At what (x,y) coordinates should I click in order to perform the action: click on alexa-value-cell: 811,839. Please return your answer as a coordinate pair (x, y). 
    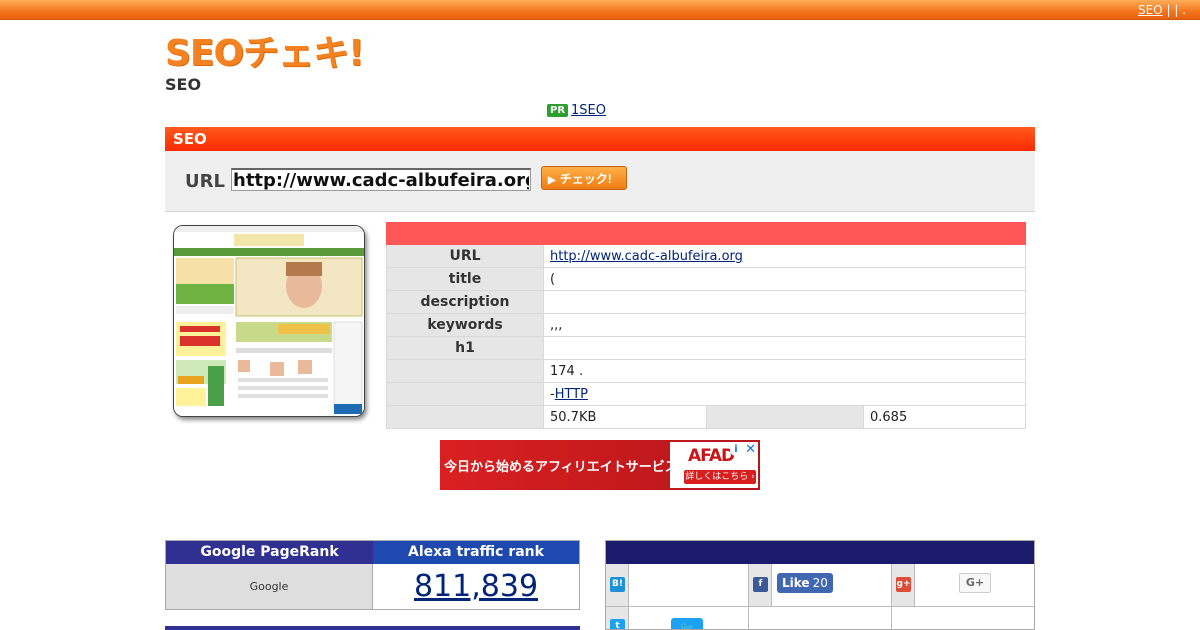
    Looking at the image, I should click on (476, 586).